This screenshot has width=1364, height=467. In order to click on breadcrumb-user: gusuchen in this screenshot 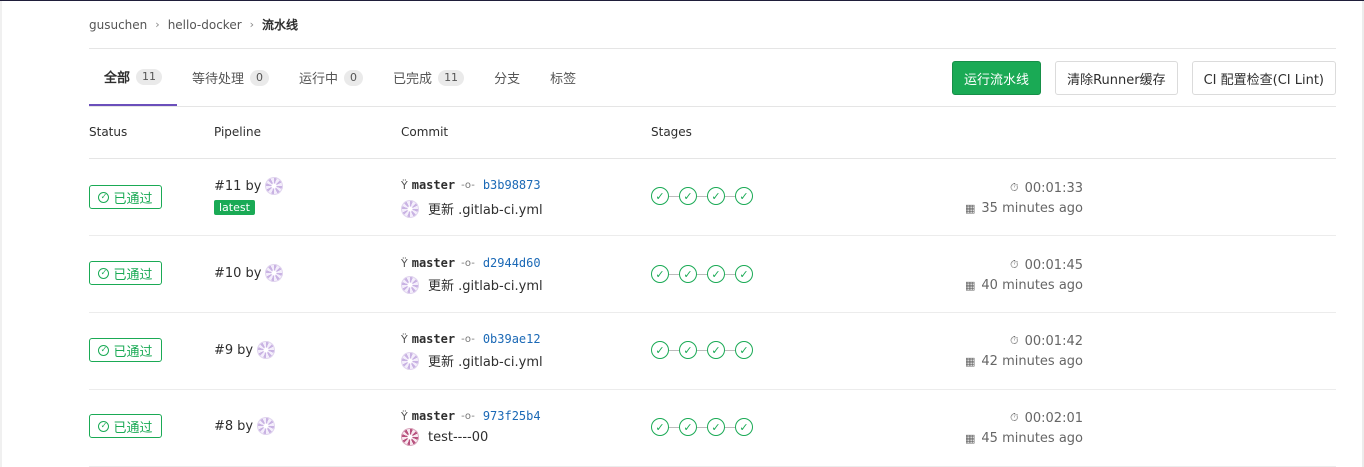, I will do `click(118, 25)`.